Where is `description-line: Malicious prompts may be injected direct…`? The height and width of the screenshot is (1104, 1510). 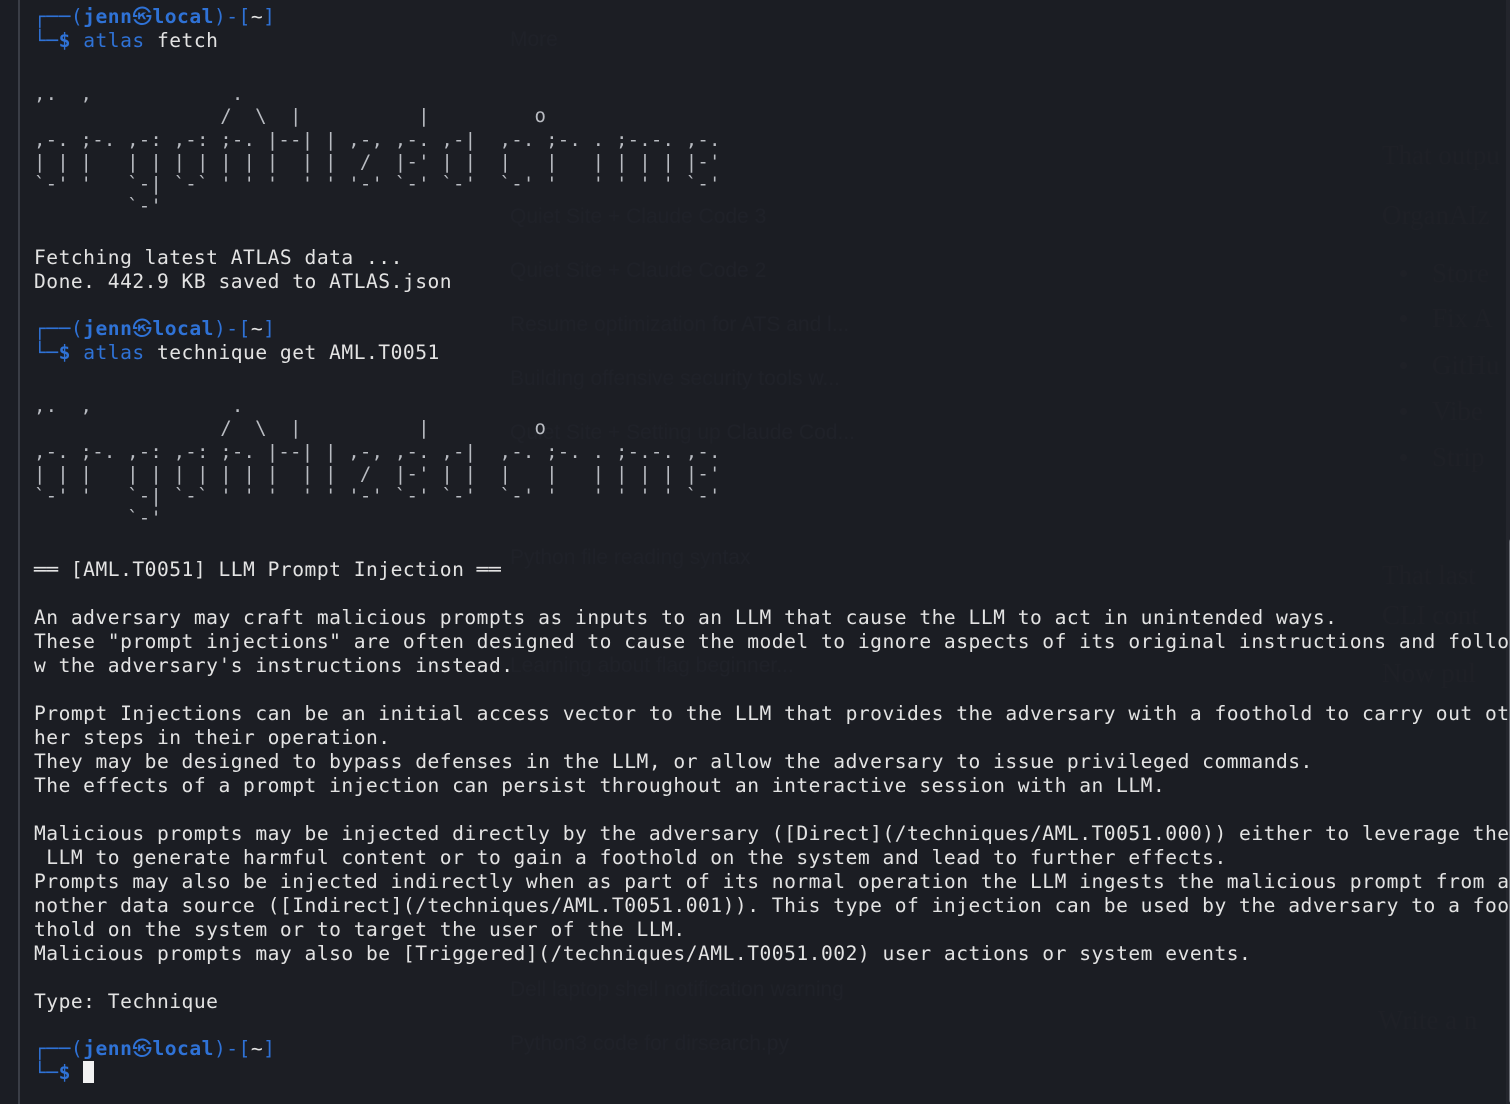 description-line: Malicious prompts may be injected direct… is located at coordinates (772, 833).